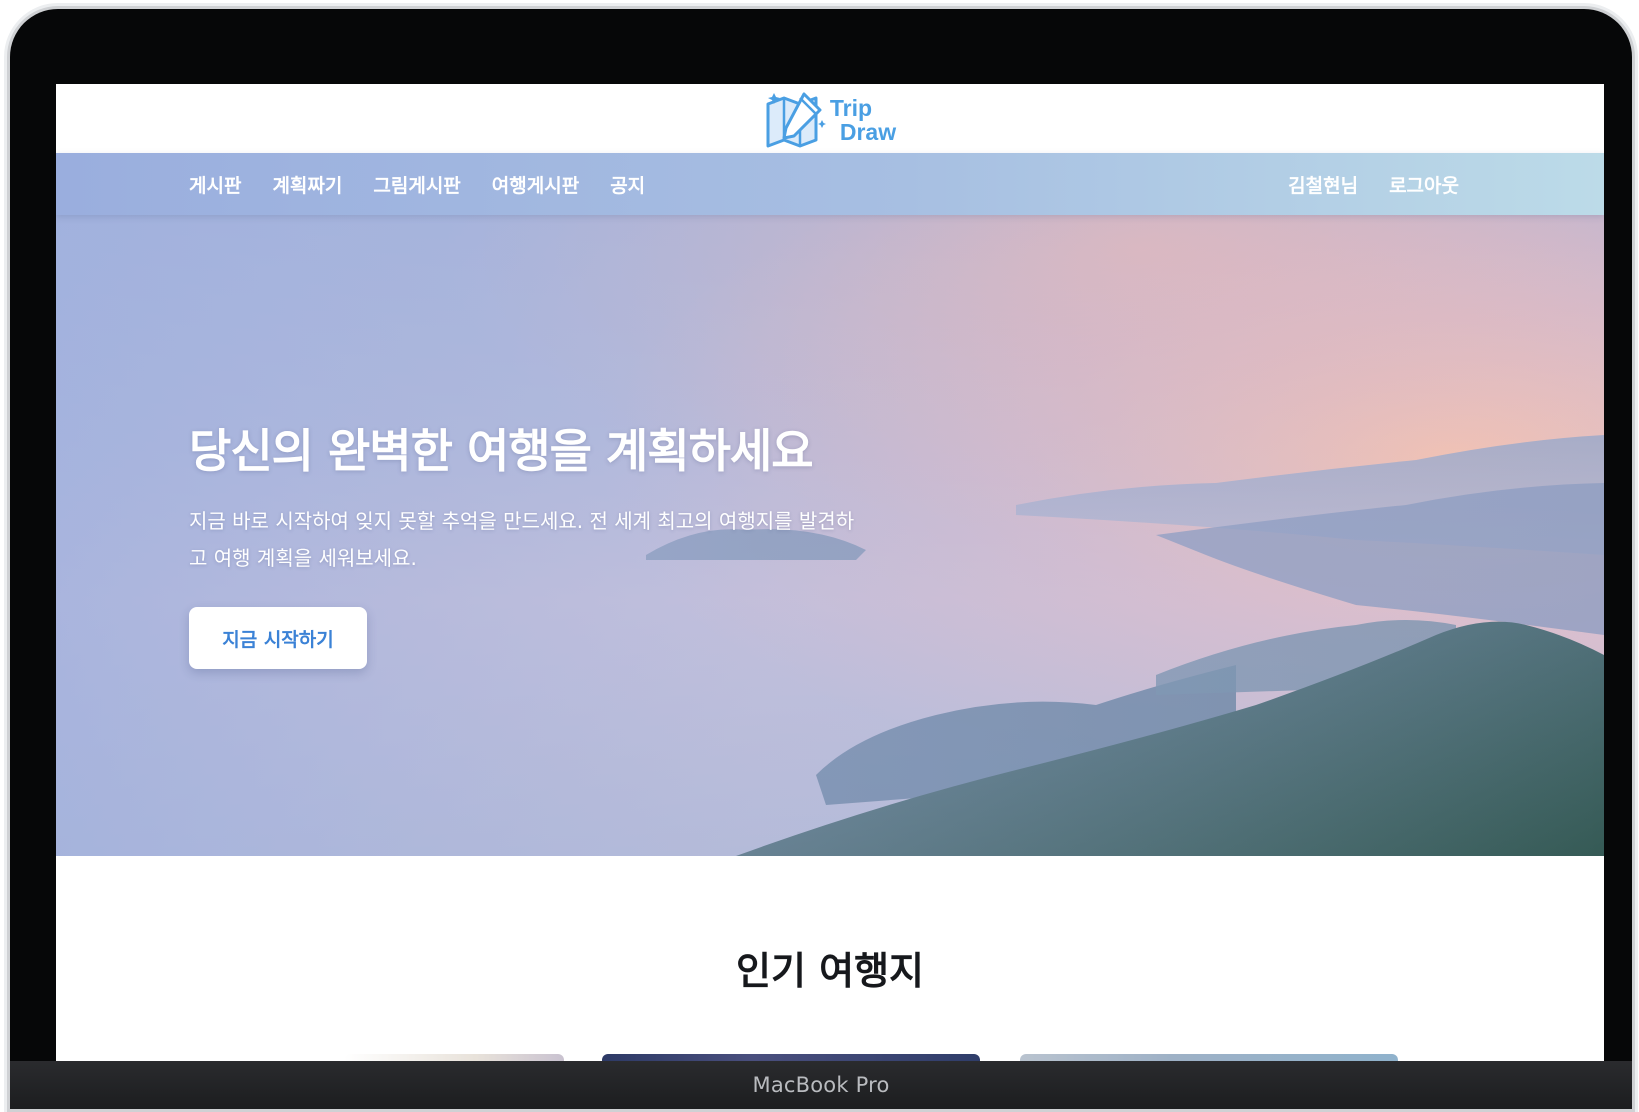 The height and width of the screenshot is (1112, 1639). I want to click on nav-menu: 게시판 계획짜기 그림게시판 여행게시판 공지, so click(417, 184).